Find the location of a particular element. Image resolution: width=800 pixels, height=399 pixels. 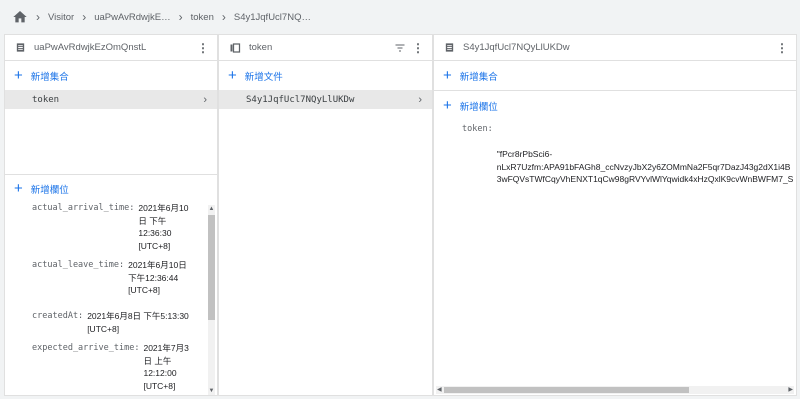

field-key: expected_arrive_time: is located at coordinates (86, 348).